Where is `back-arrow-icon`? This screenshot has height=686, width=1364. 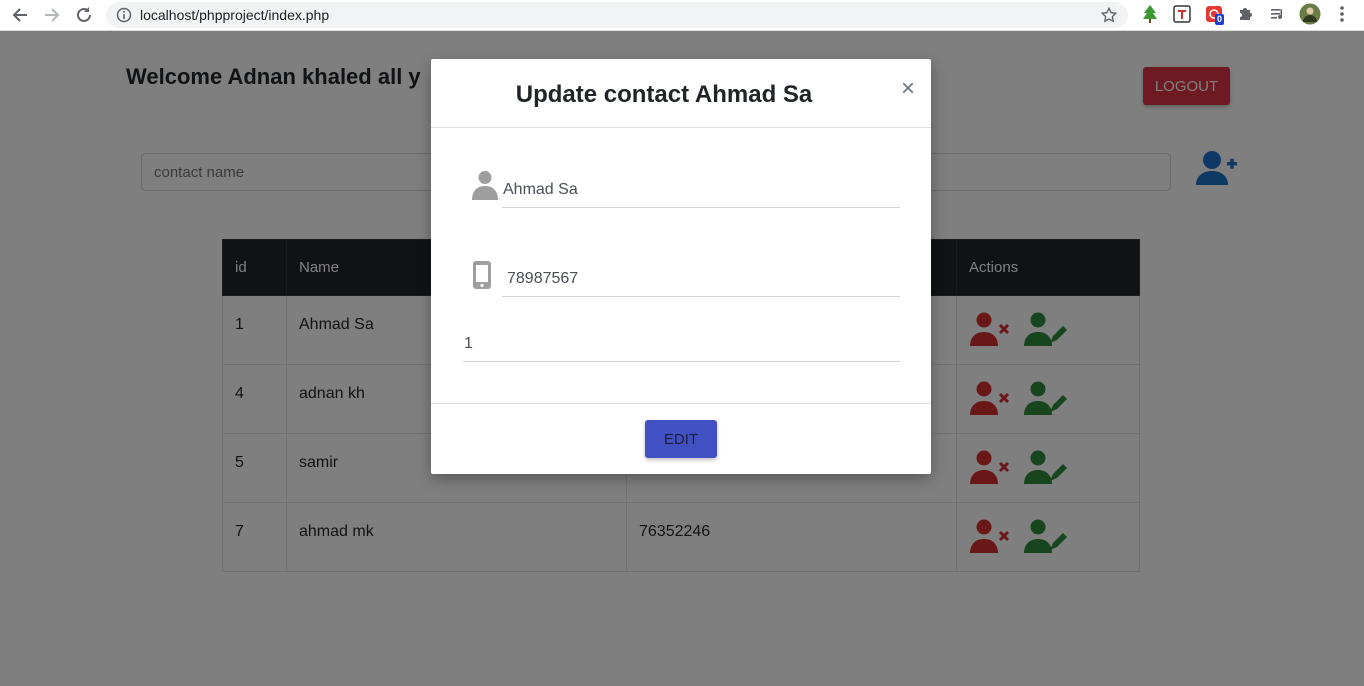 back-arrow-icon is located at coordinates (20, 15).